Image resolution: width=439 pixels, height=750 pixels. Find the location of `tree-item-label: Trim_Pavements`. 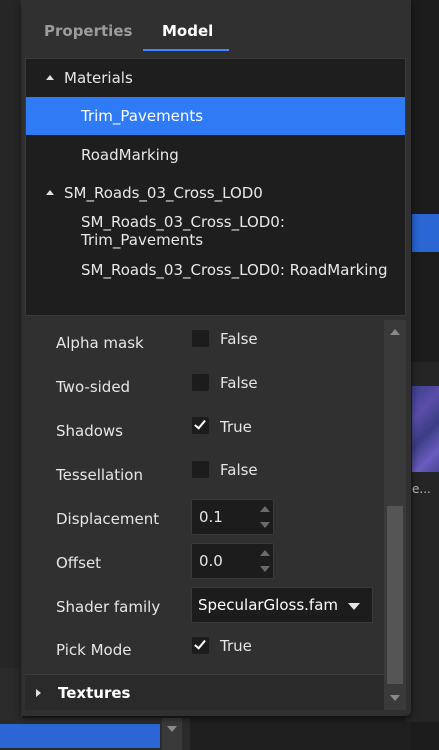

tree-item-label: Trim_Pavements is located at coordinates (142, 116).